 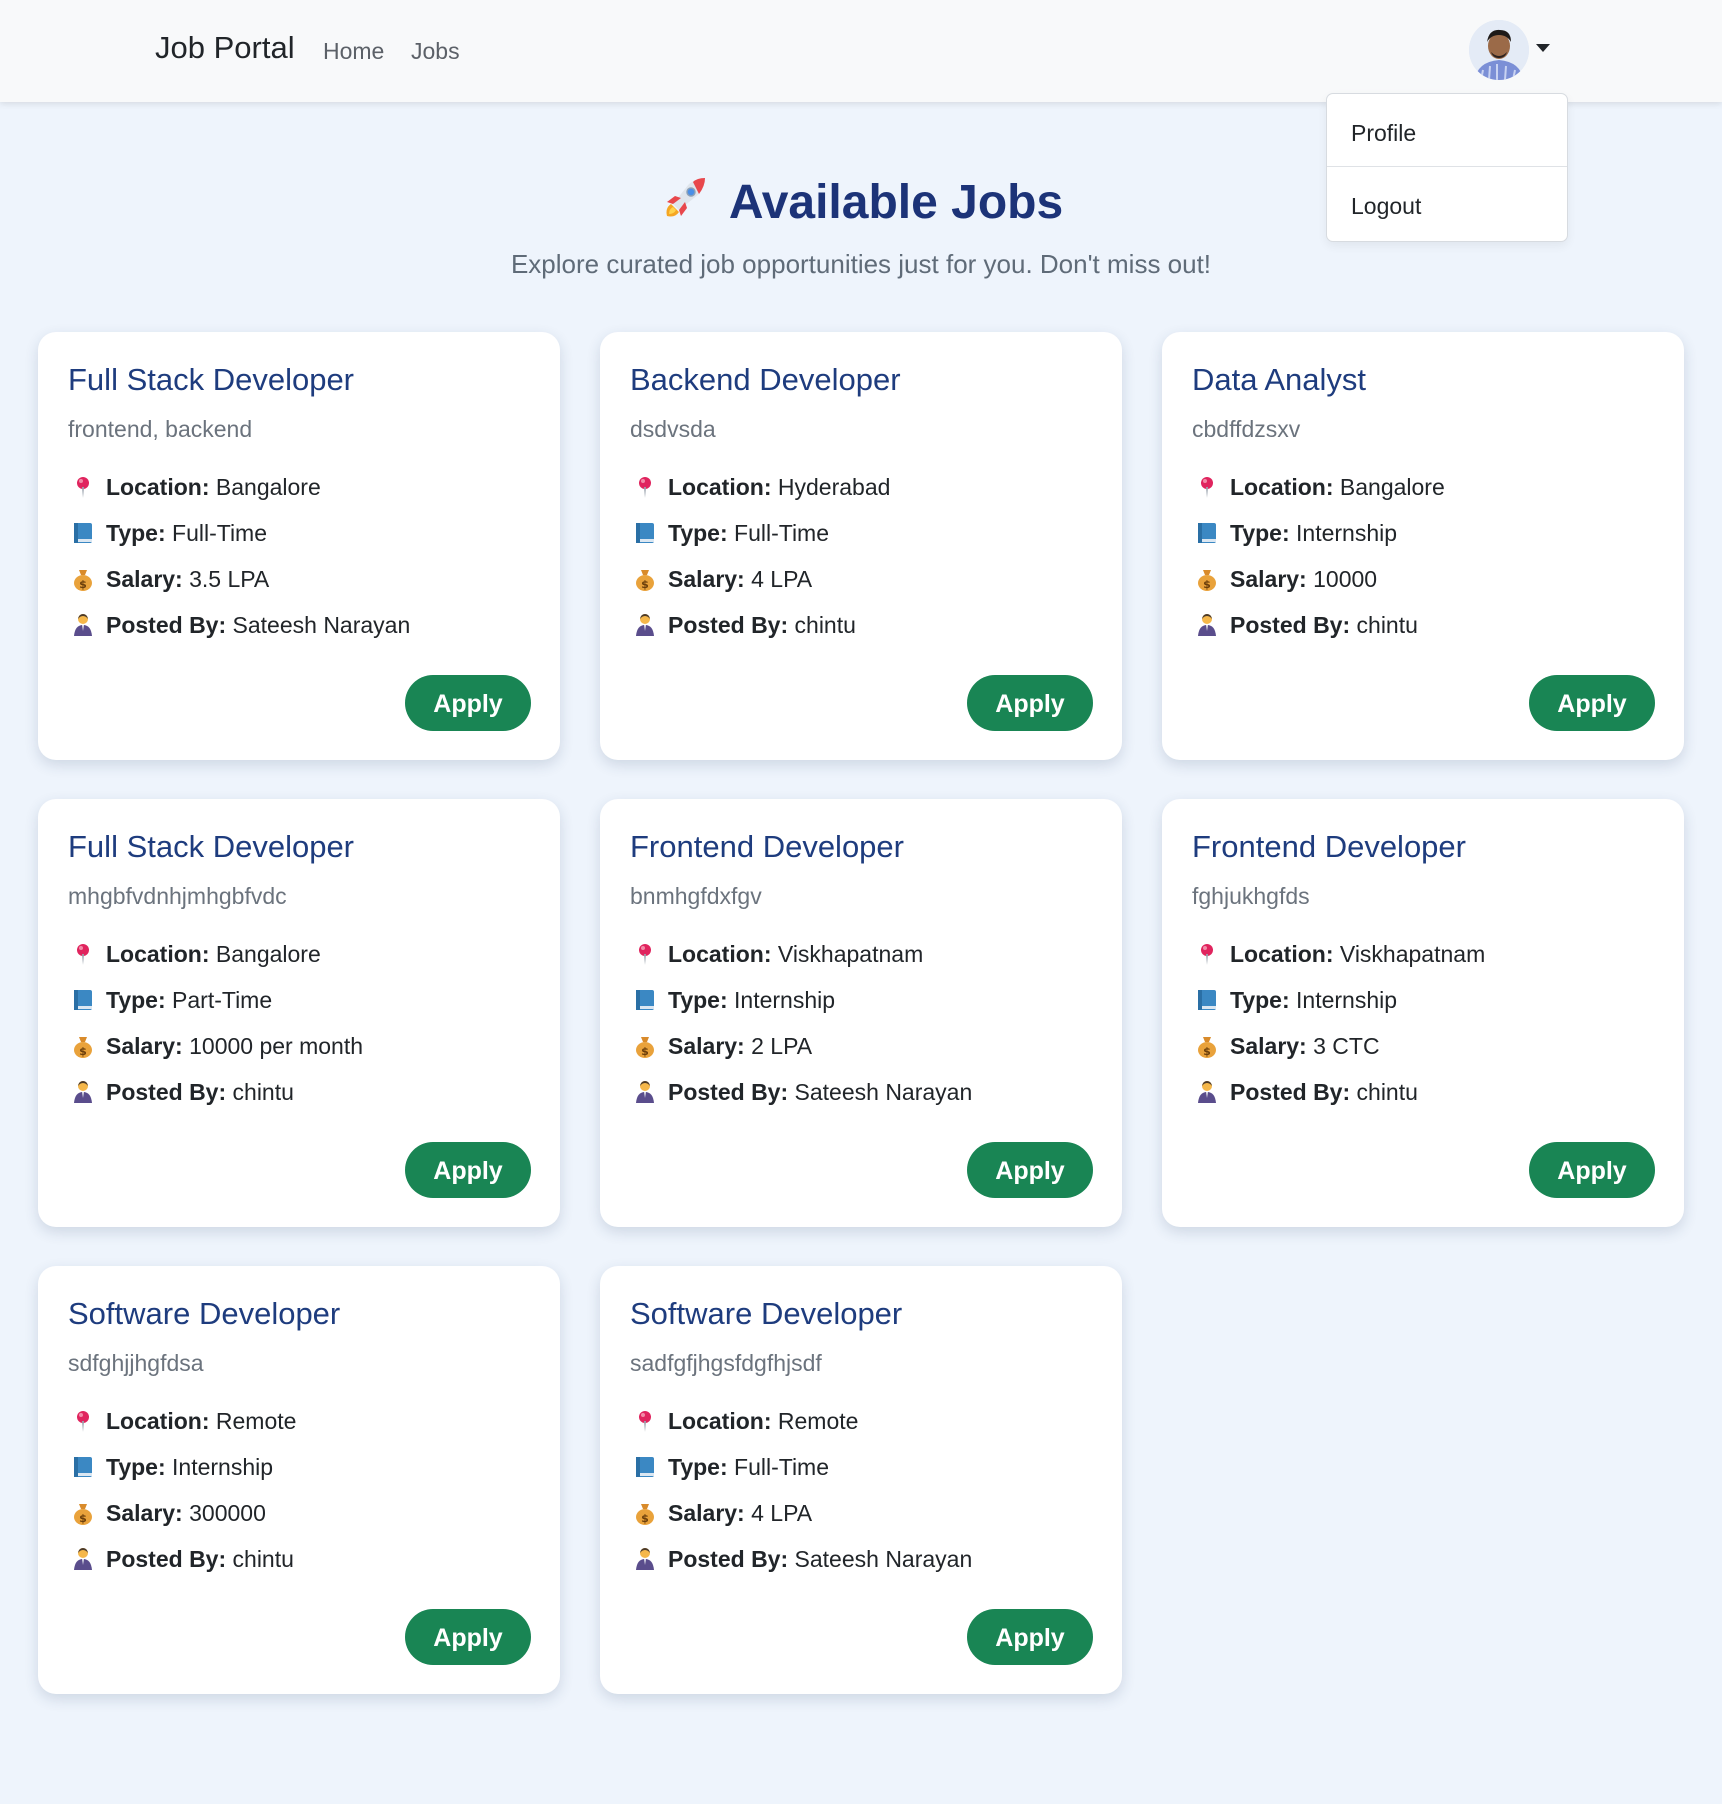 What do you see at coordinates (353, 51) in the screenshot?
I see `nav-home-link: Home` at bounding box center [353, 51].